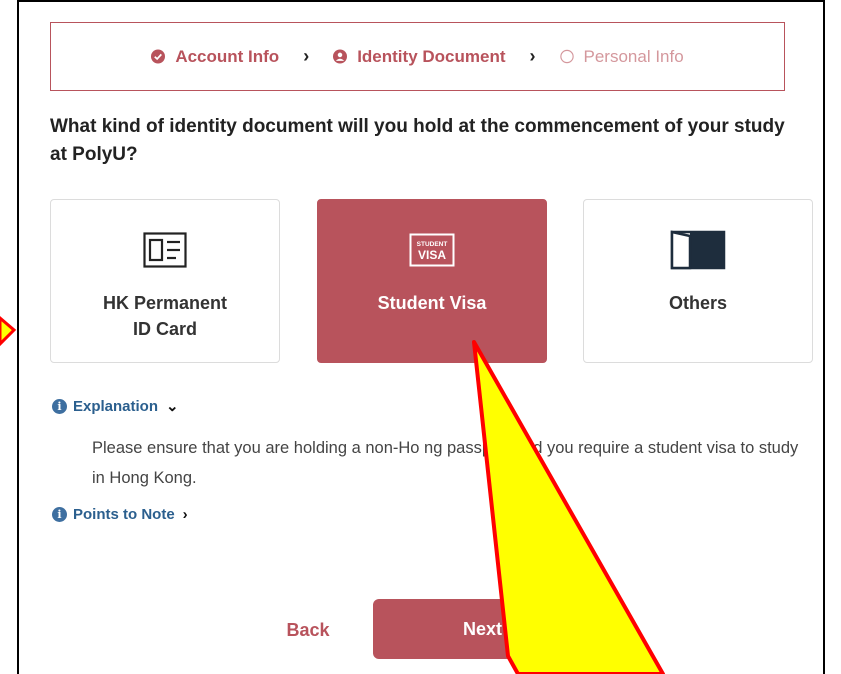 Image resolution: width=841 pixels, height=674 pixels. What do you see at coordinates (165, 316) in the screenshot?
I see `option-label: HK Permanent ID Card` at bounding box center [165, 316].